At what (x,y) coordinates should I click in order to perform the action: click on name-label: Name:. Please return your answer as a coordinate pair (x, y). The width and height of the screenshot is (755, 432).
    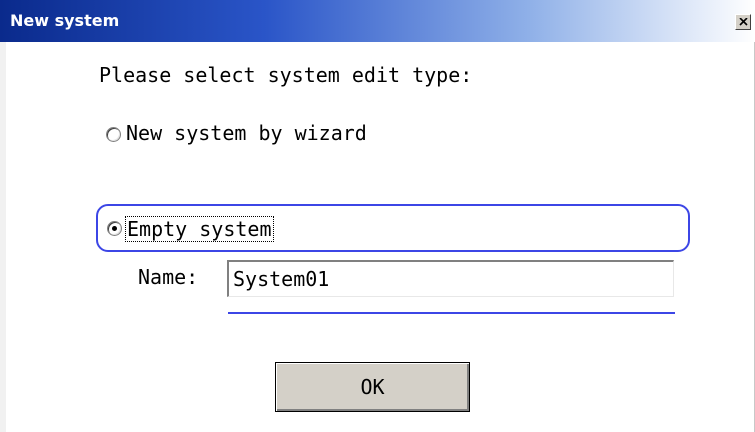
    Looking at the image, I should click on (168, 277).